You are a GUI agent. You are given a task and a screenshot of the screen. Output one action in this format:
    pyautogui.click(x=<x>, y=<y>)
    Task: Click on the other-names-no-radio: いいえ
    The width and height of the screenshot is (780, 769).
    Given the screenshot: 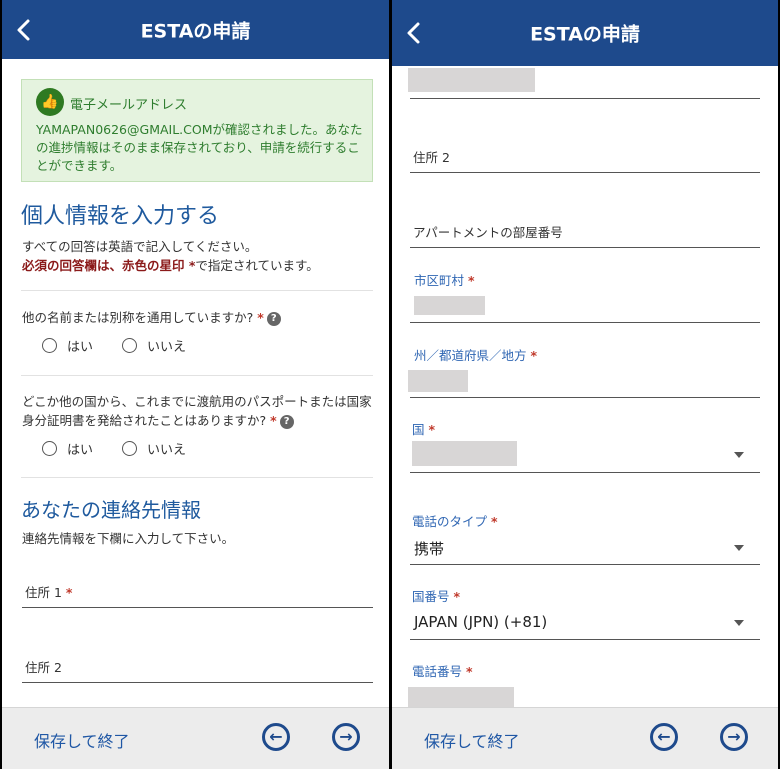 What is the action you would take?
    pyautogui.click(x=154, y=345)
    